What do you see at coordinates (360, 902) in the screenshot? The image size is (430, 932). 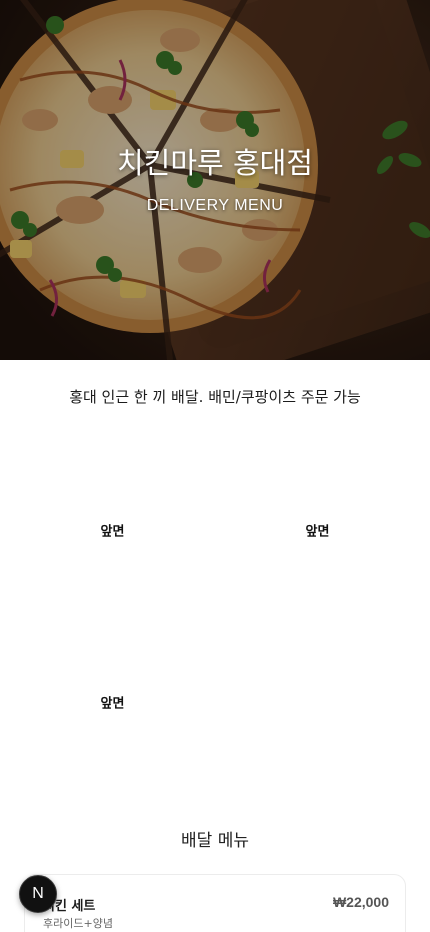 I see `menu-item-price: ₩22,000` at bounding box center [360, 902].